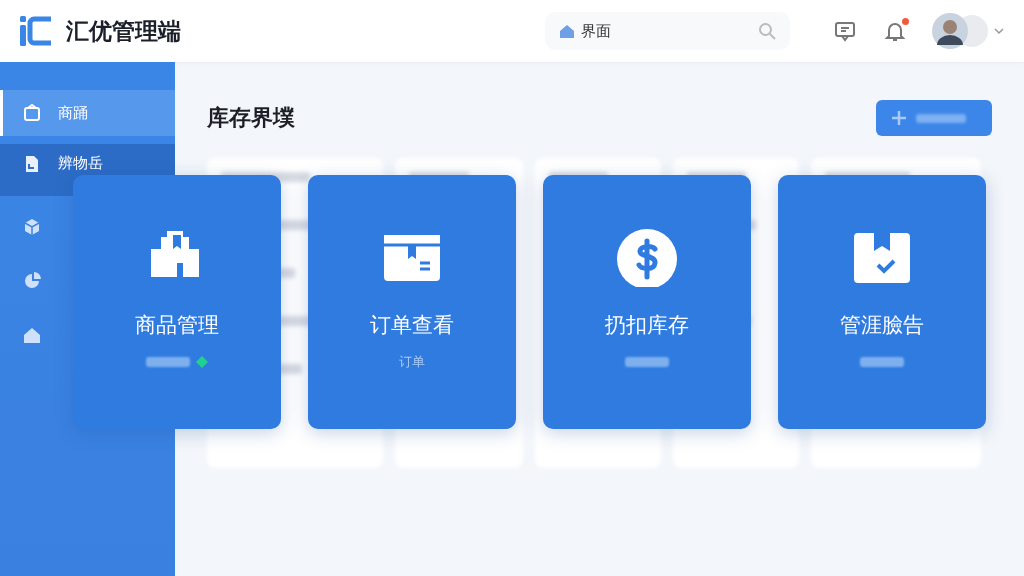  I want to click on card-title: 管涯臉告, so click(882, 325).